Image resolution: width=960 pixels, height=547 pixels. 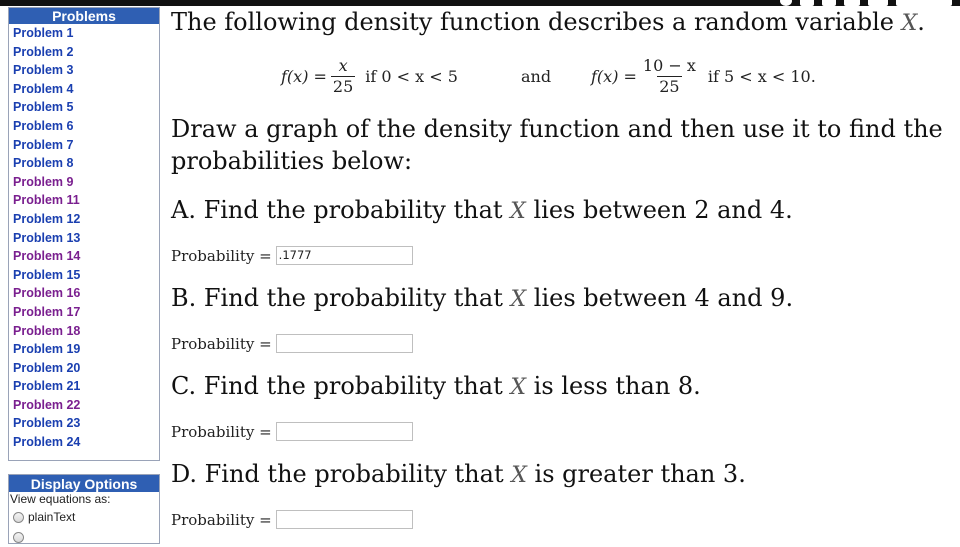 What do you see at coordinates (86, 107) in the screenshot?
I see `problem-link: Problem 5` at bounding box center [86, 107].